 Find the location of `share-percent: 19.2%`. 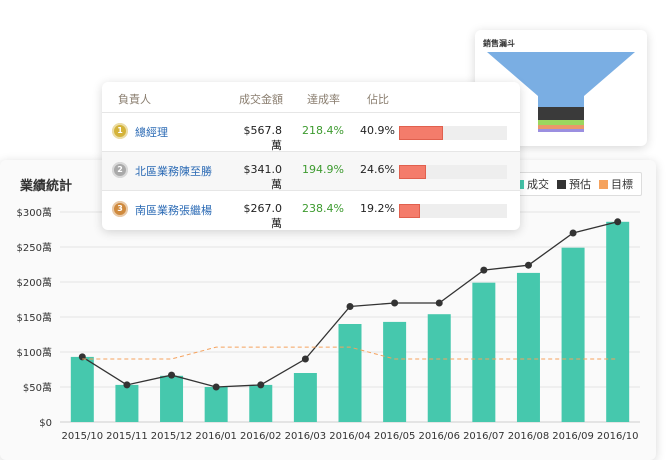

share-percent: 19.2% is located at coordinates (377, 208).